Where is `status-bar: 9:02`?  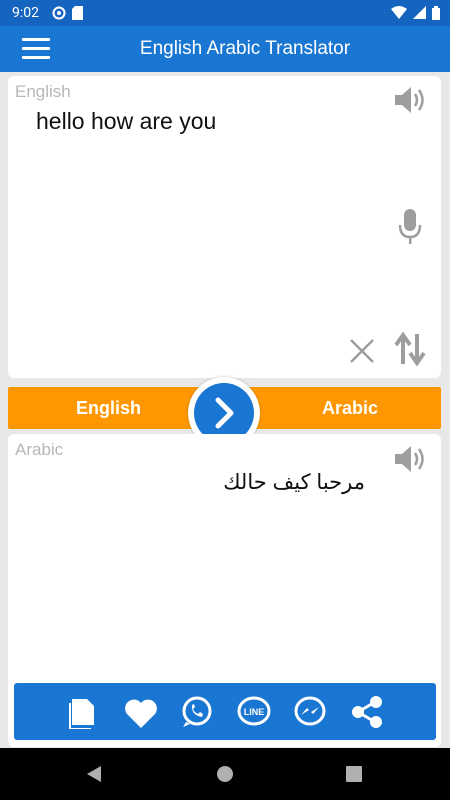
status-bar: 9:02 is located at coordinates (225, 13).